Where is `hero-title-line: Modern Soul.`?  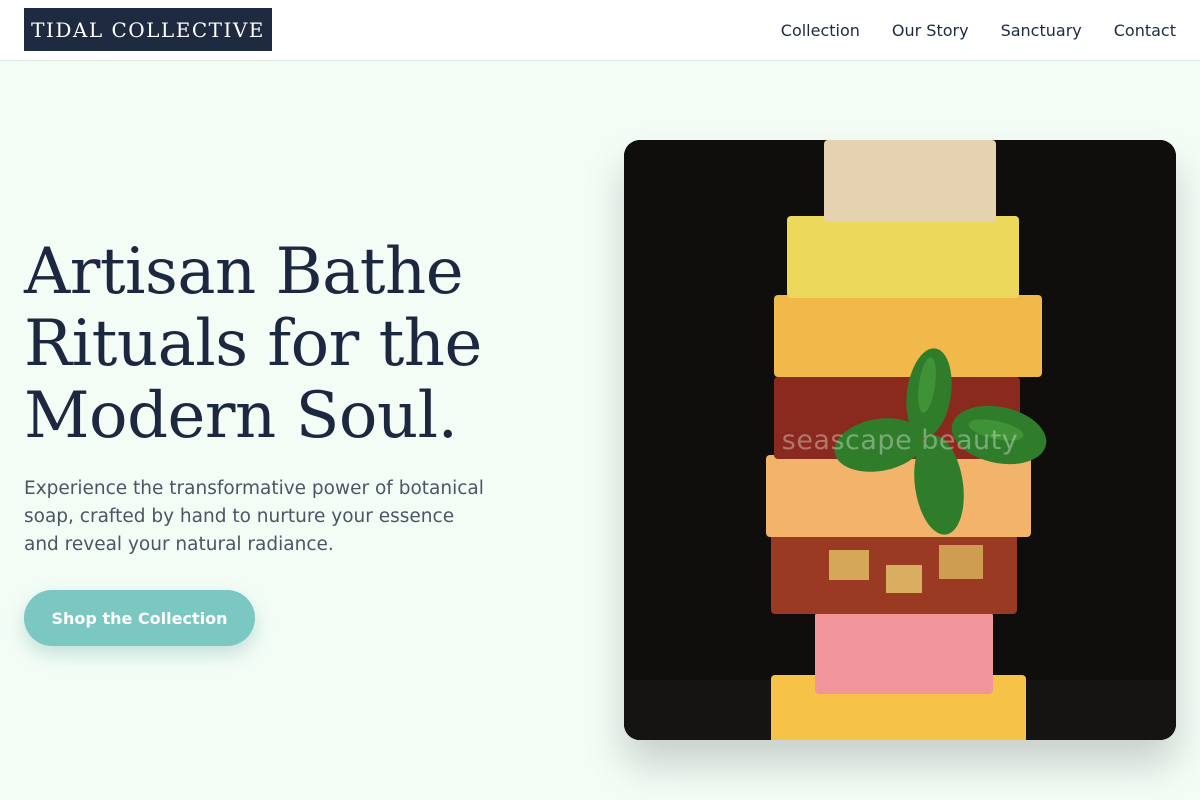 hero-title-line: Modern Soul. is located at coordinates (241, 416).